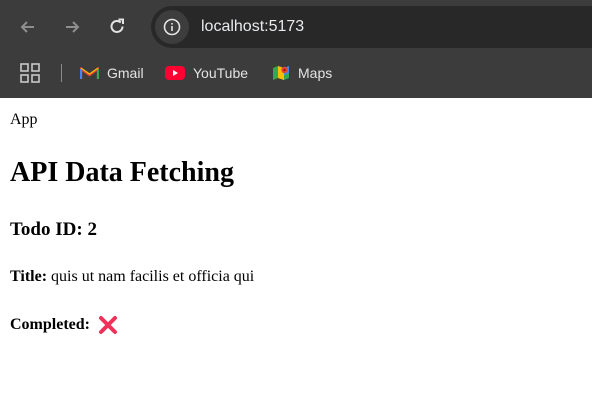  I want to click on todo-completed-row: Completed:, so click(64, 325).